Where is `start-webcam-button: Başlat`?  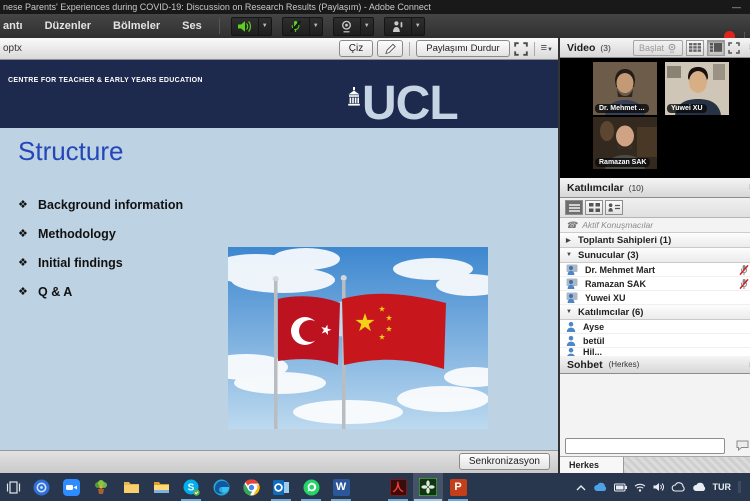 start-webcam-button: Başlat is located at coordinates (657, 47).